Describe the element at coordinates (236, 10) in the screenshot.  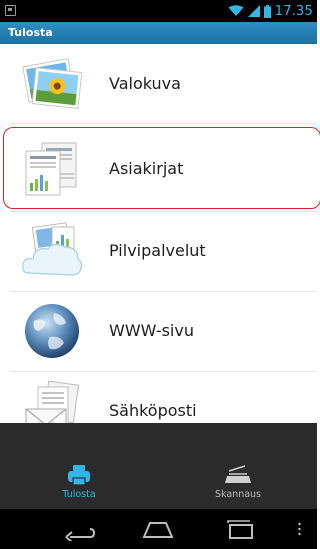
I see `wifi-icon` at that location.